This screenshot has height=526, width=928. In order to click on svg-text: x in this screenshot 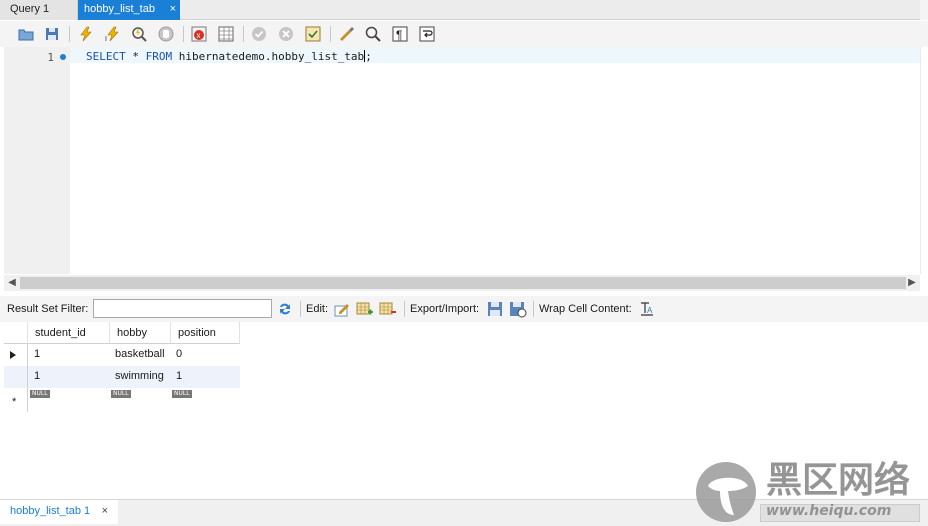, I will do `click(199, 35)`.